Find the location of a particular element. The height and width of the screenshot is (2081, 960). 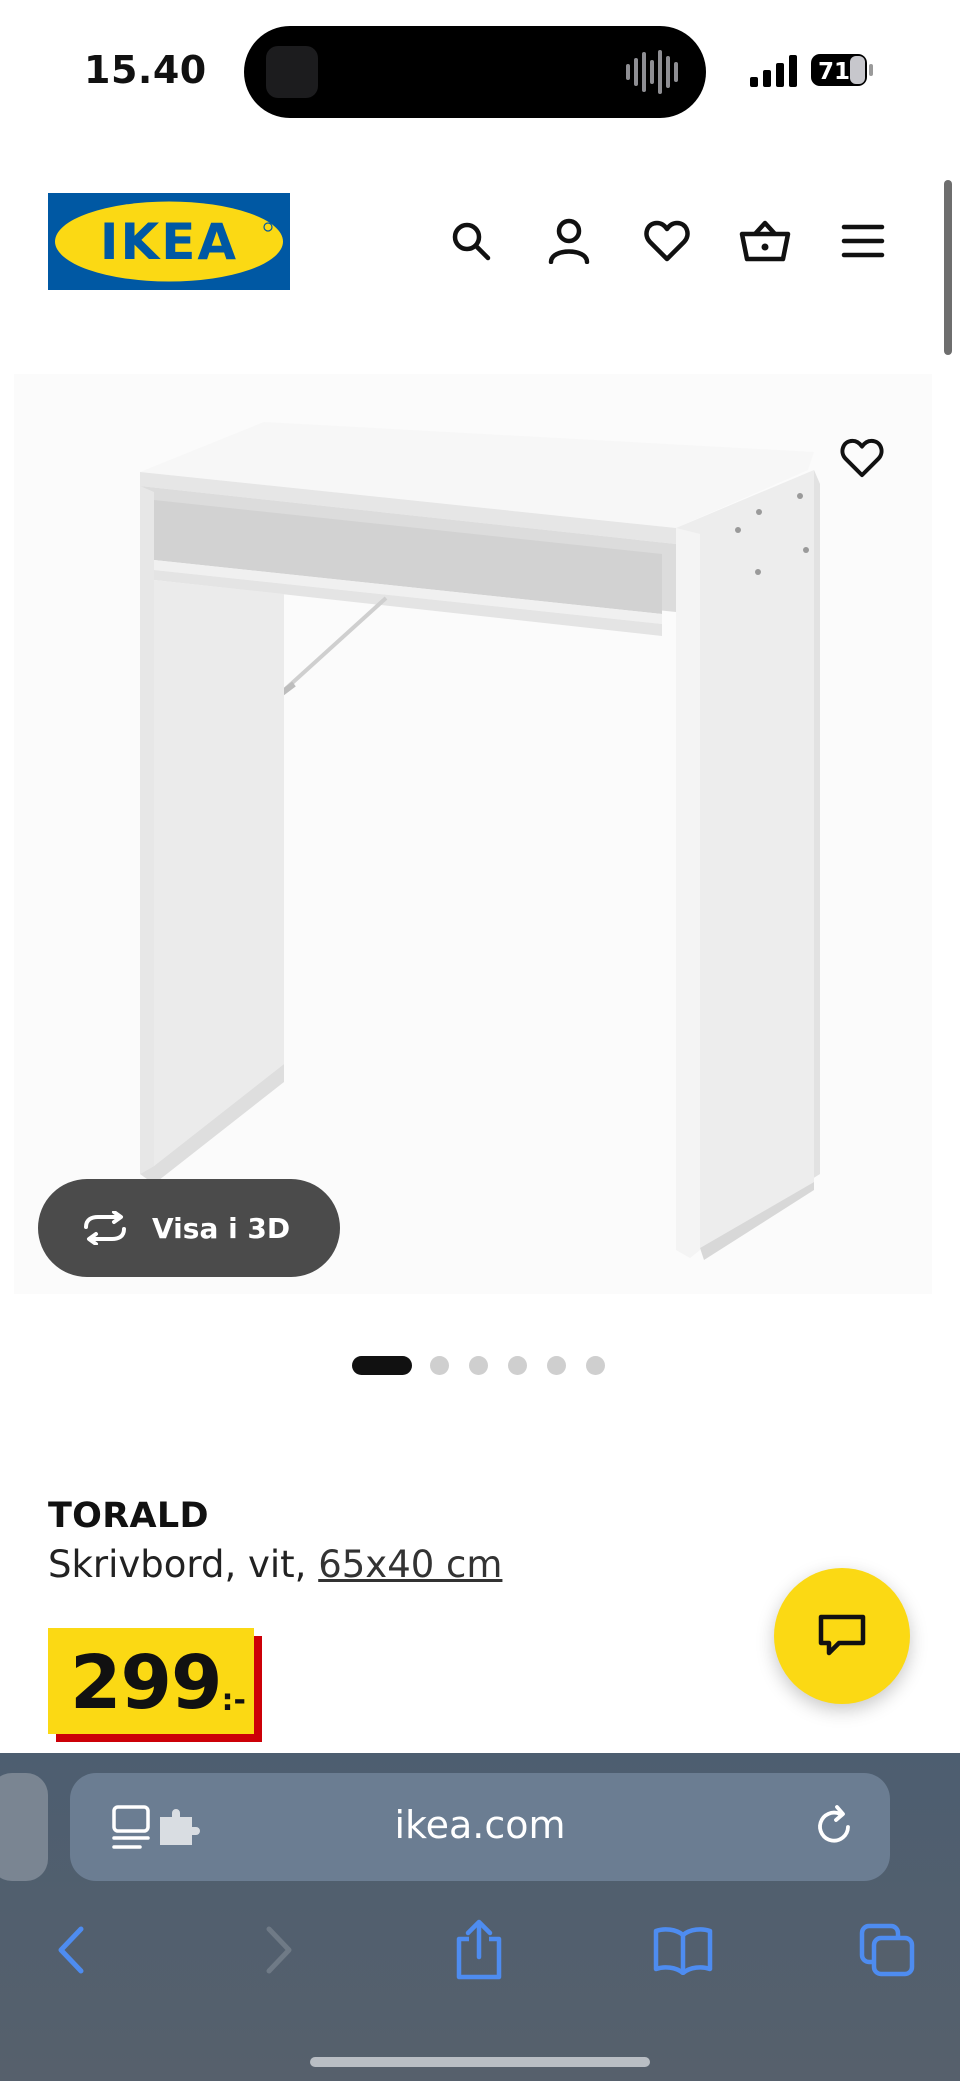

battery-icon: 71 is located at coordinates (842, 70).